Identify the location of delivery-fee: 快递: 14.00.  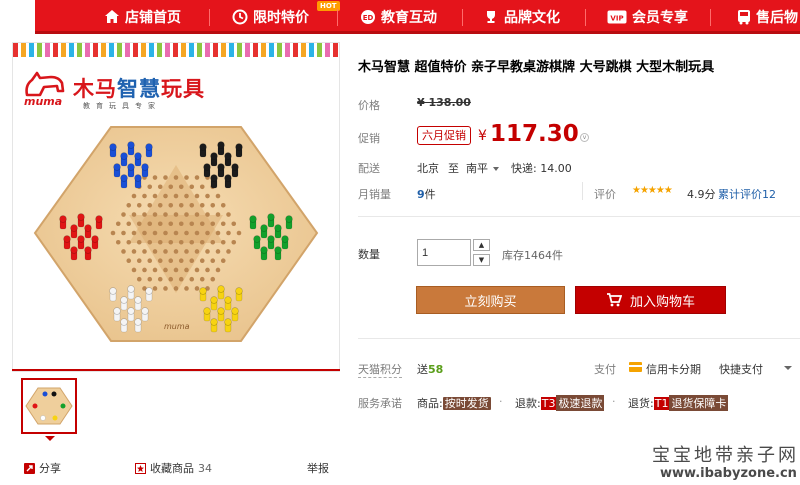
(541, 168).